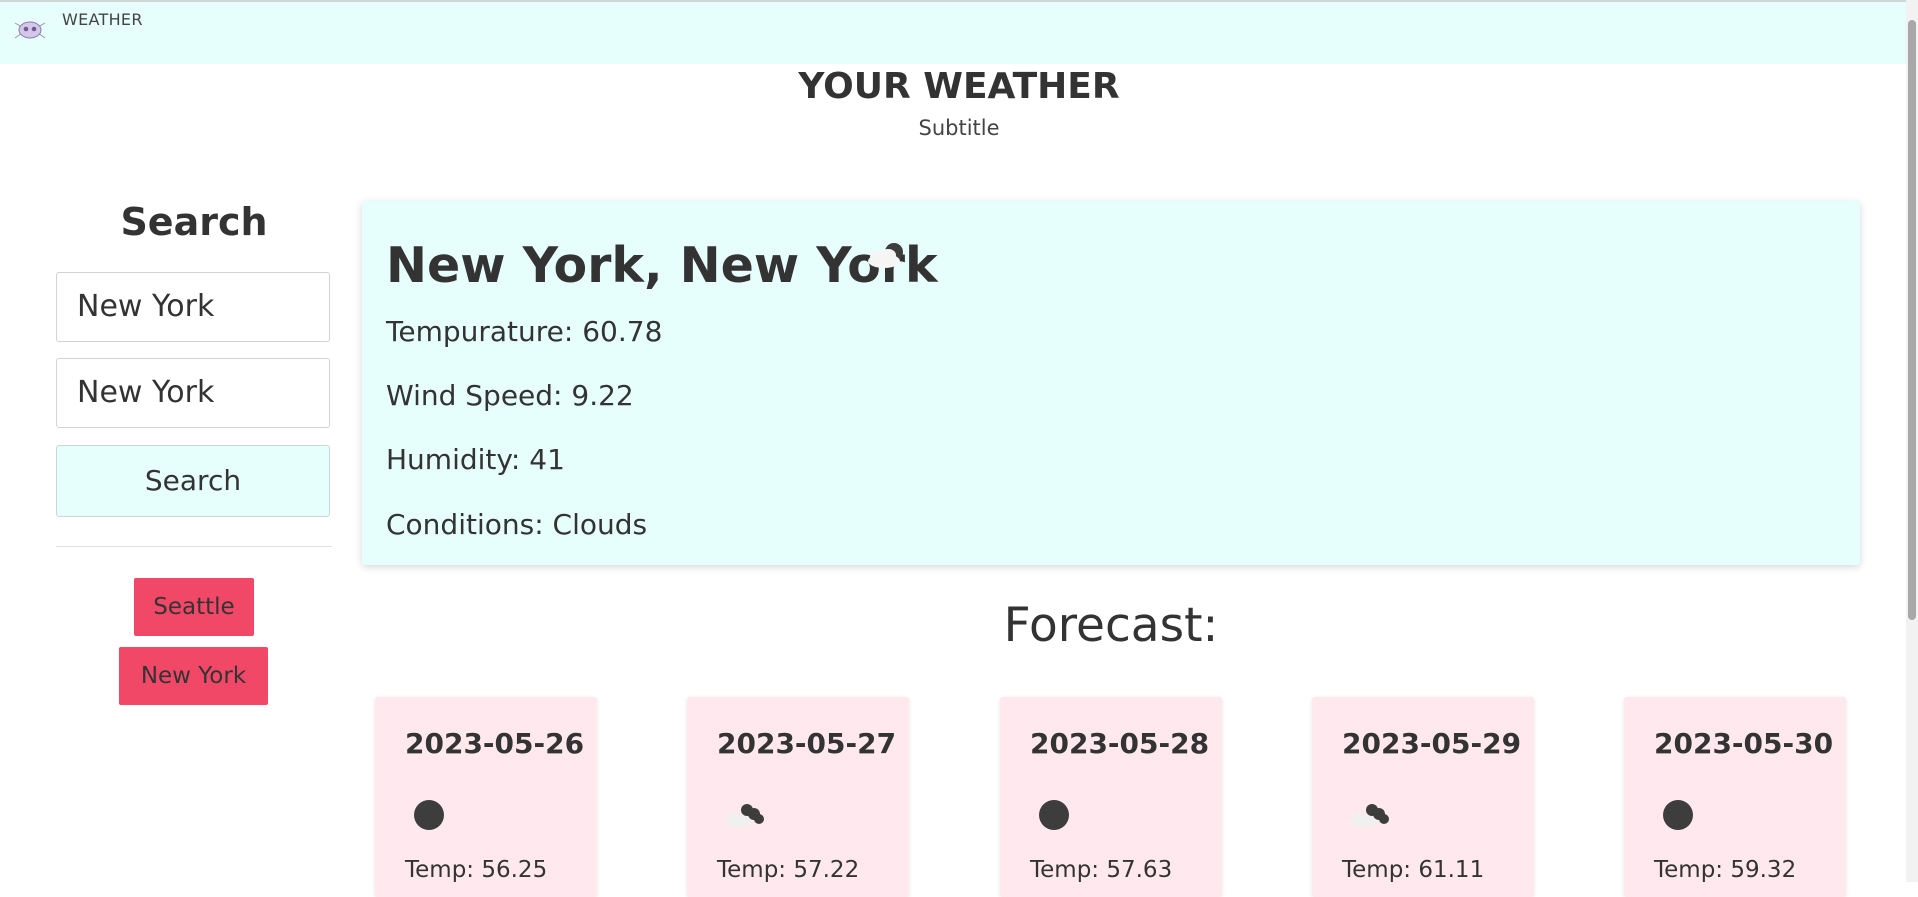 This screenshot has width=1918, height=897. What do you see at coordinates (475, 459) in the screenshot?
I see `humidity-text: Humidity: 41` at bounding box center [475, 459].